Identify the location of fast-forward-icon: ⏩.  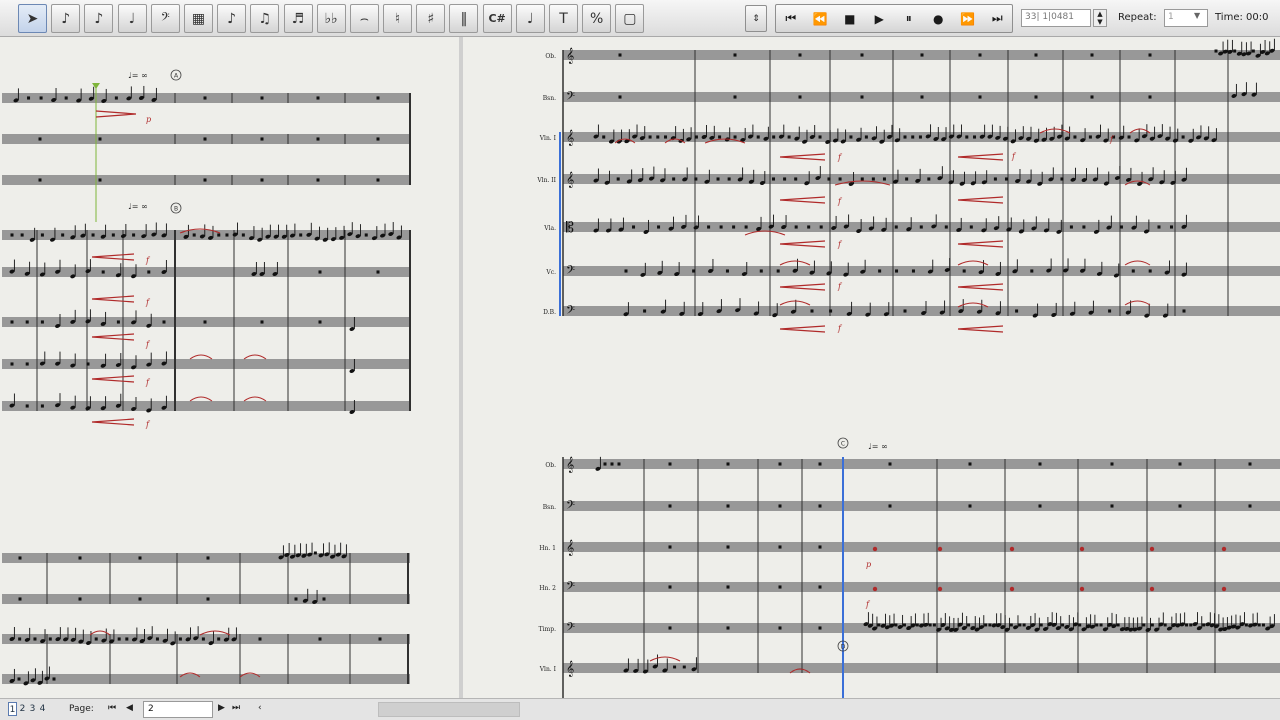
(968, 18).